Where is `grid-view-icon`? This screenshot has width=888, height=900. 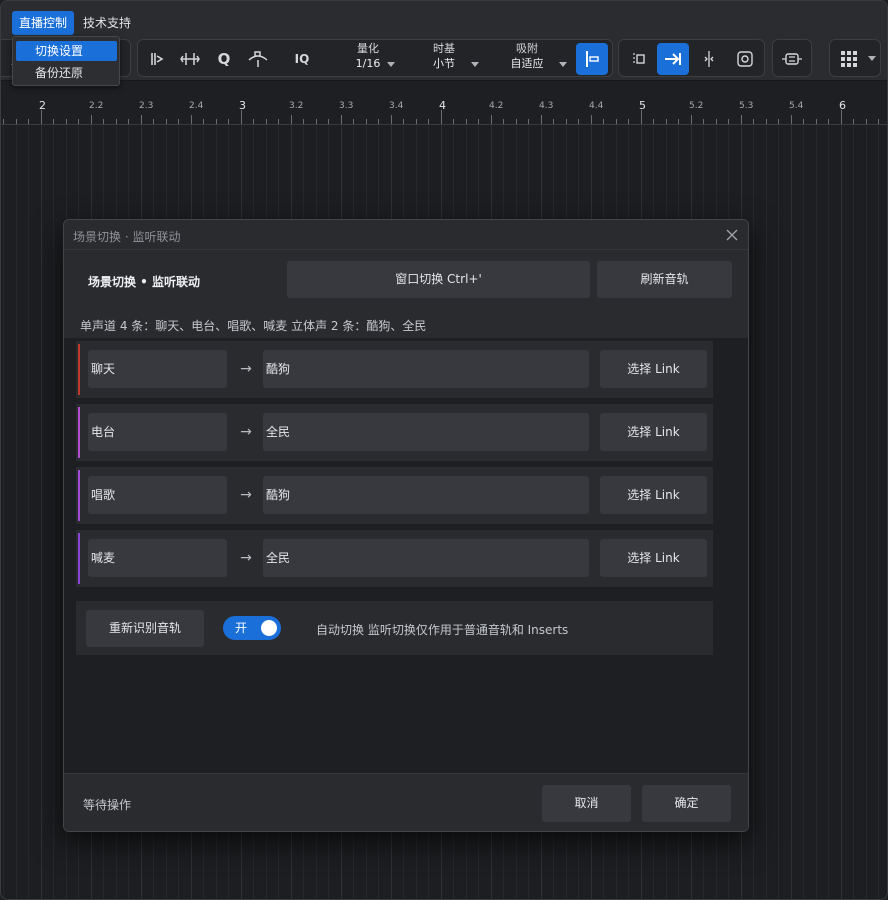 grid-view-icon is located at coordinates (849, 59).